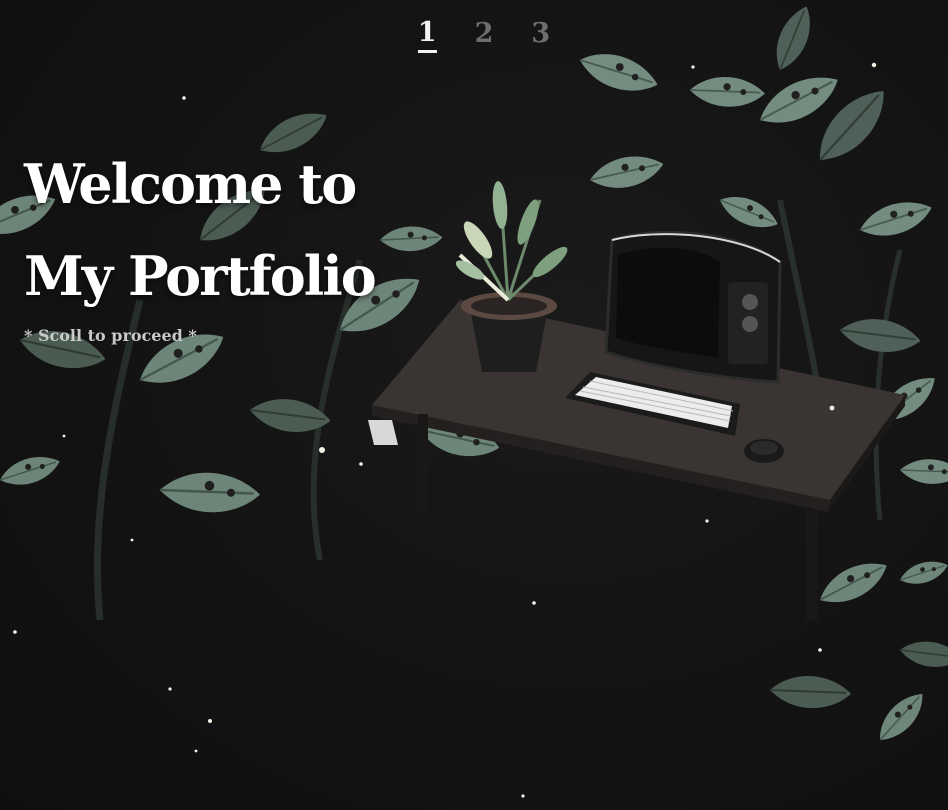 Image resolution: width=948 pixels, height=810 pixels. Describe the element at coordinates (540, 34) in the screenshot. I see `nav-page-3: 3` at that location.